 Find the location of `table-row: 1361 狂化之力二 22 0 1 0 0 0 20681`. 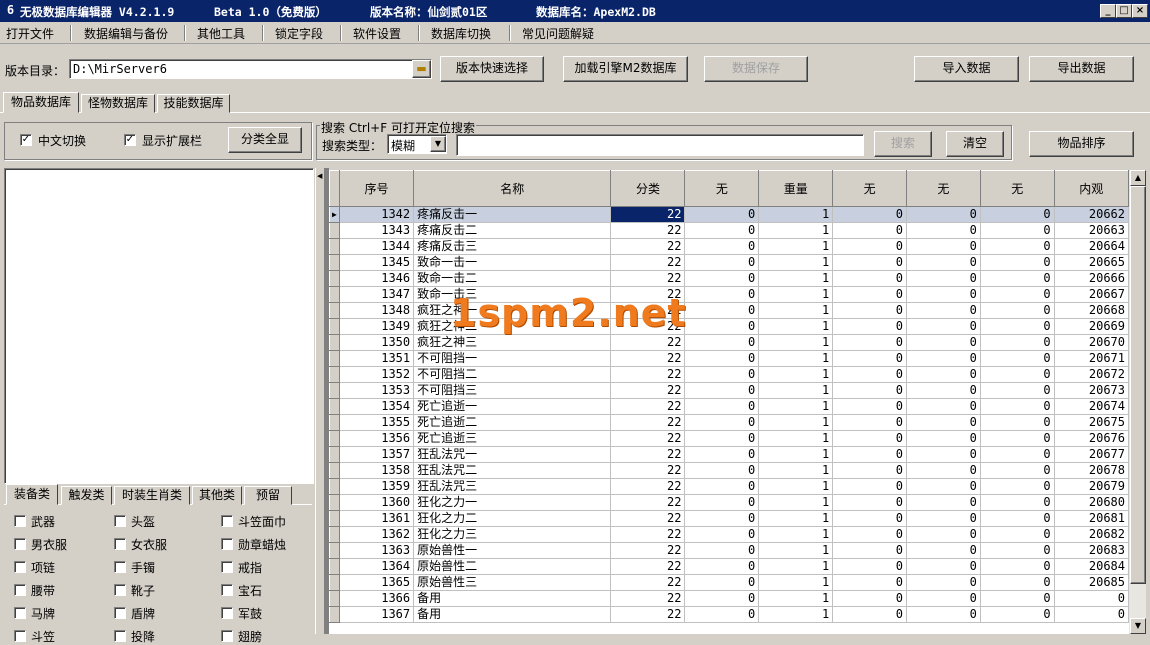

table-row: 1361 狂化之力二 22 0 1 0 0 0 20681 is located at coordinates (729, 518).